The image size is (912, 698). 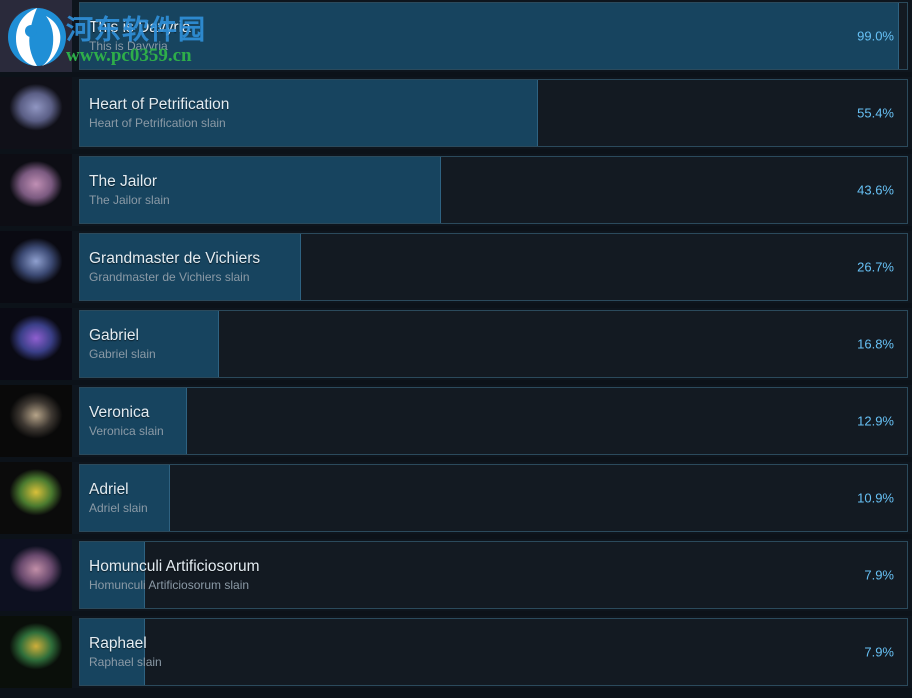 I want to click on achievement-row: Veronica Veronica slain 12.9%, so click(x=456, y=421).